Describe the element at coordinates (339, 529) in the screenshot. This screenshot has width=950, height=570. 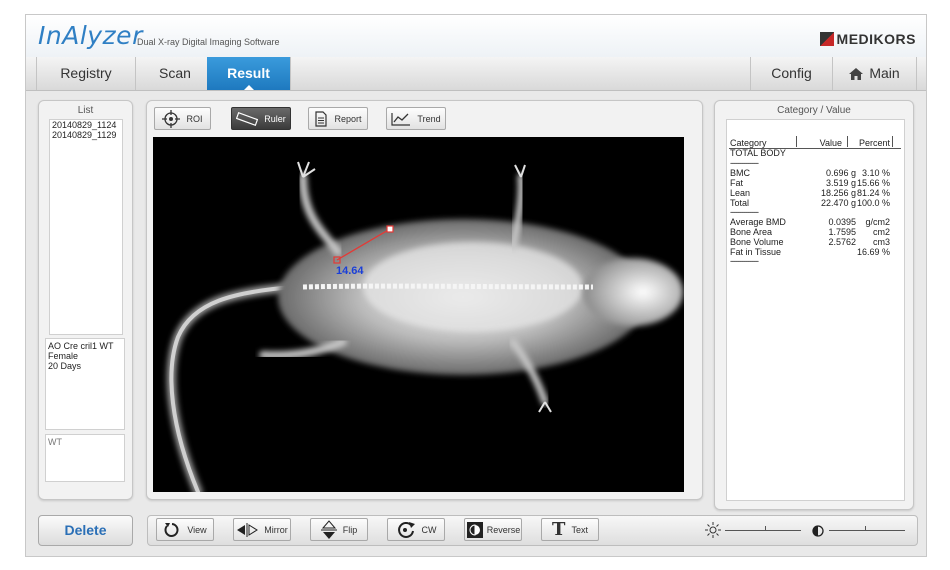
I see `flip-button: Flip` at that location.